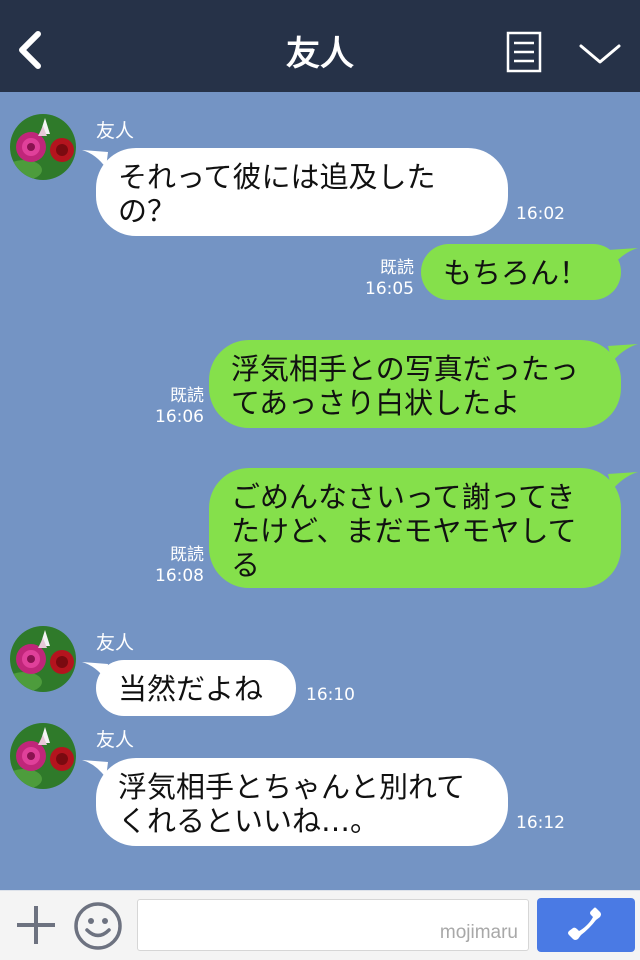 This screenshot has width=640, height=960. What do you see at coordinates (389, 289) in the screenshot?
I see `message-time: 16:05` at bounding box center [389, 289].